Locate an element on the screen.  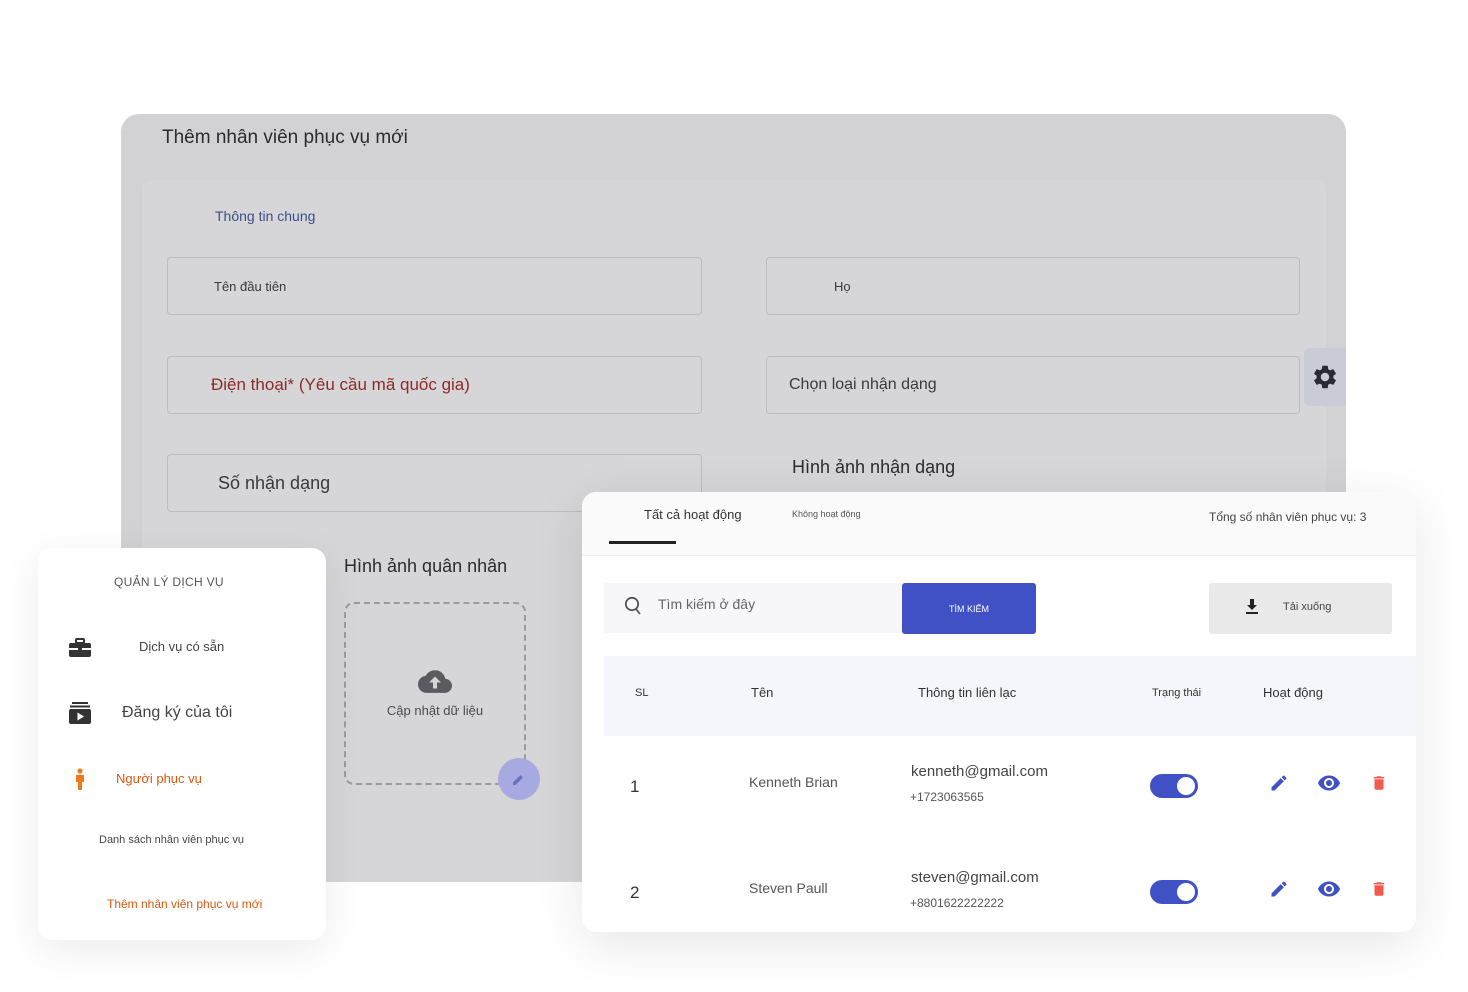
active-tab-indicator is located at coordinates (642, 542).